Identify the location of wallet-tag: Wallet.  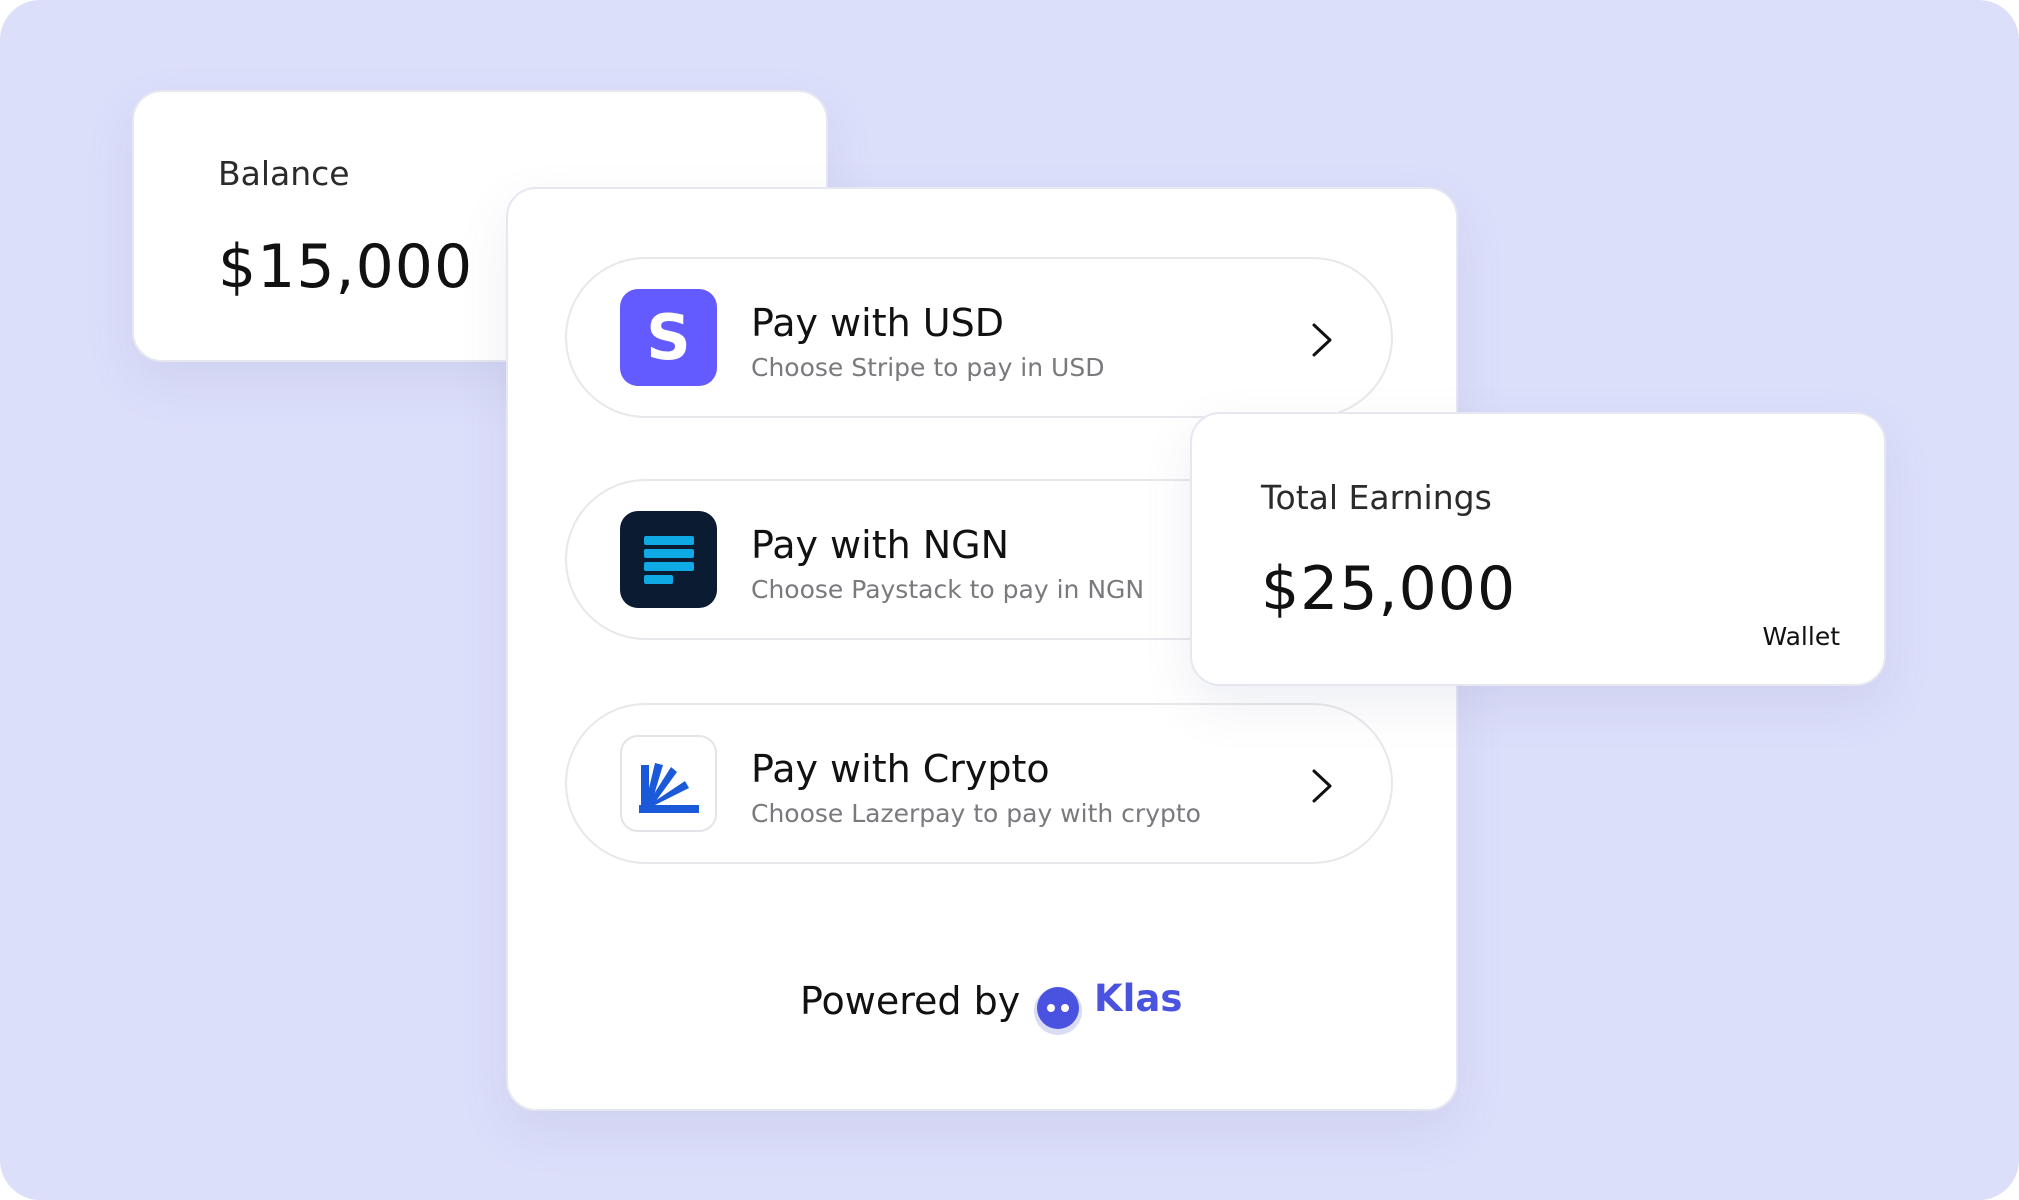
(1801, 636).